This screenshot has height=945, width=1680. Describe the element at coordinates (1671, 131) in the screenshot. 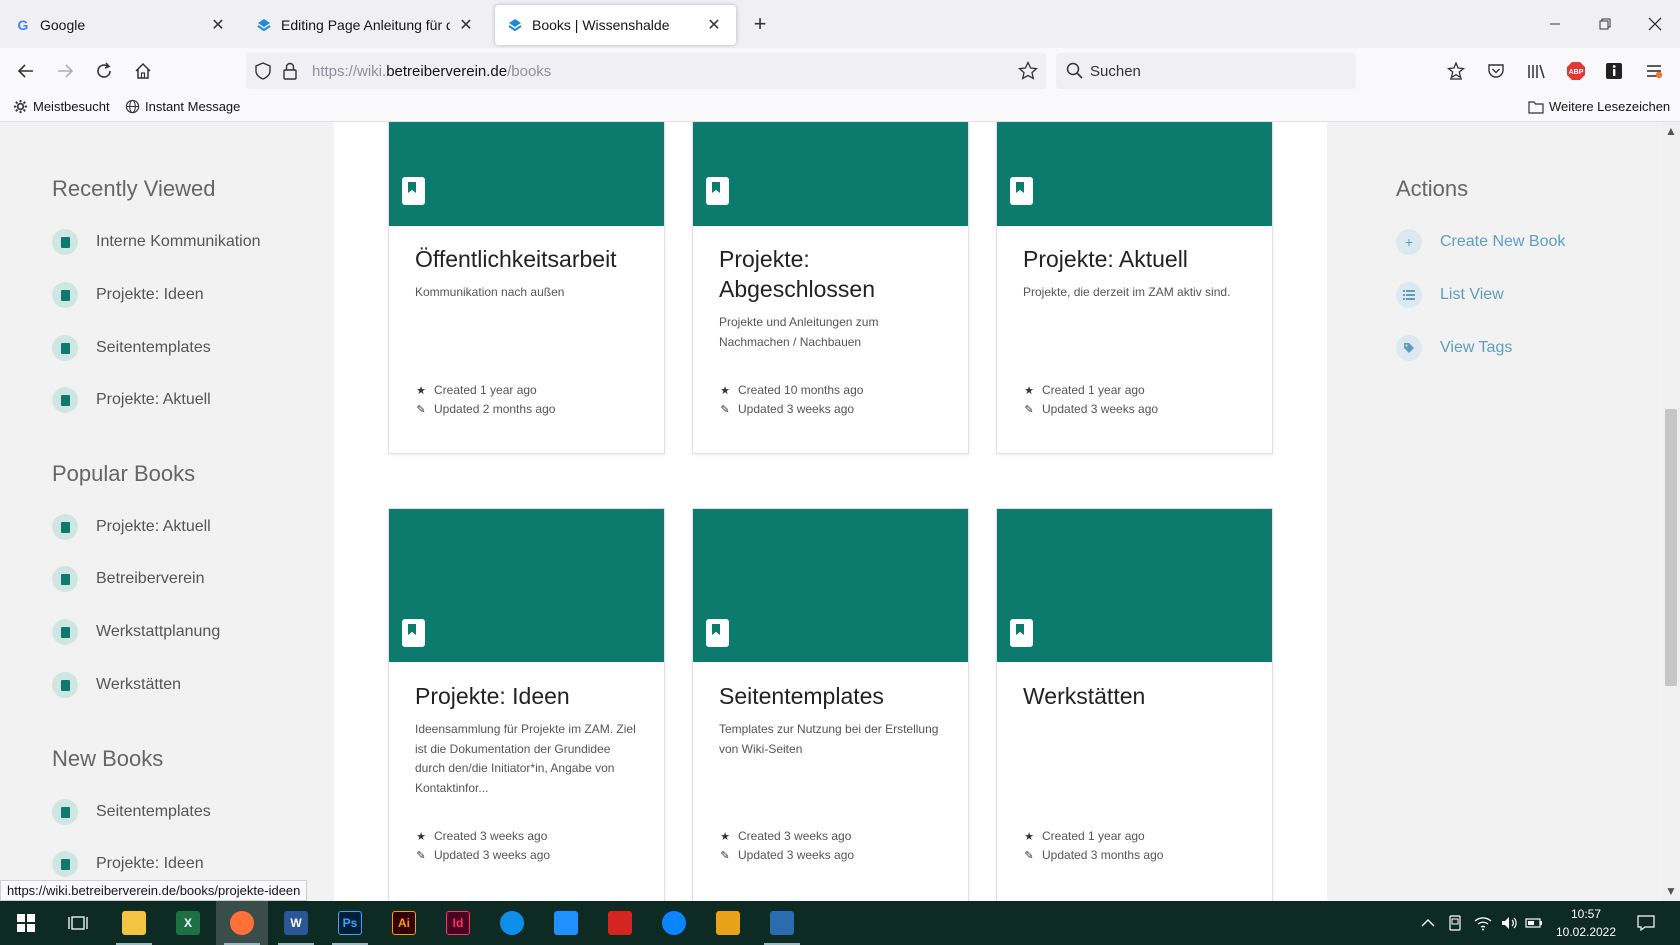

I see `scroll-up-arrow: ▲` at that location.